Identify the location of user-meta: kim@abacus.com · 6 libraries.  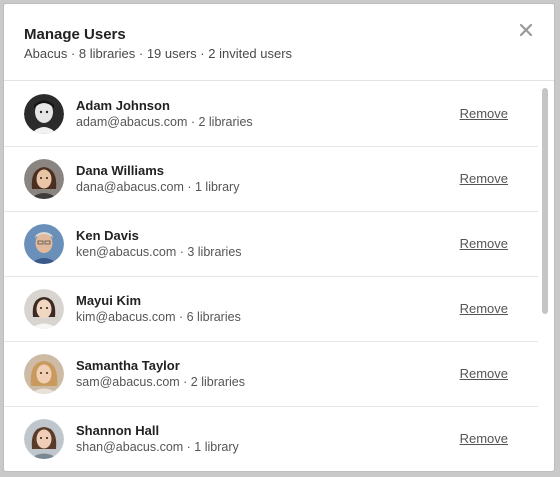
(158, 317).